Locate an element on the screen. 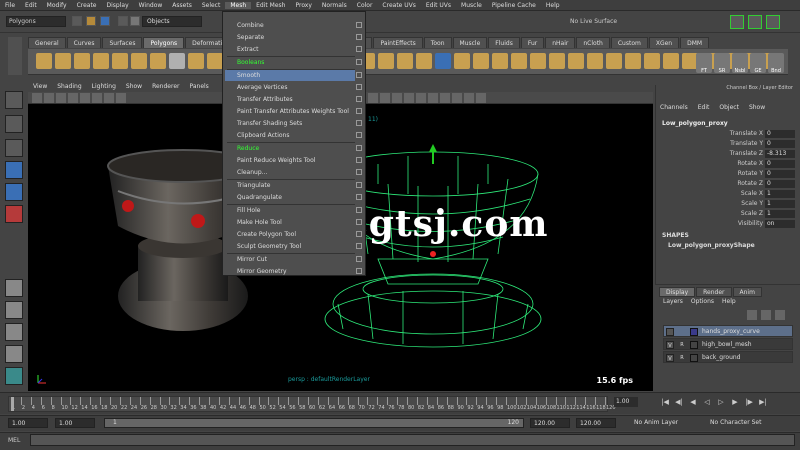 The height and width of the screenshot is (450, 800). rotate-tool-icon is located at coordinates (14, 192).